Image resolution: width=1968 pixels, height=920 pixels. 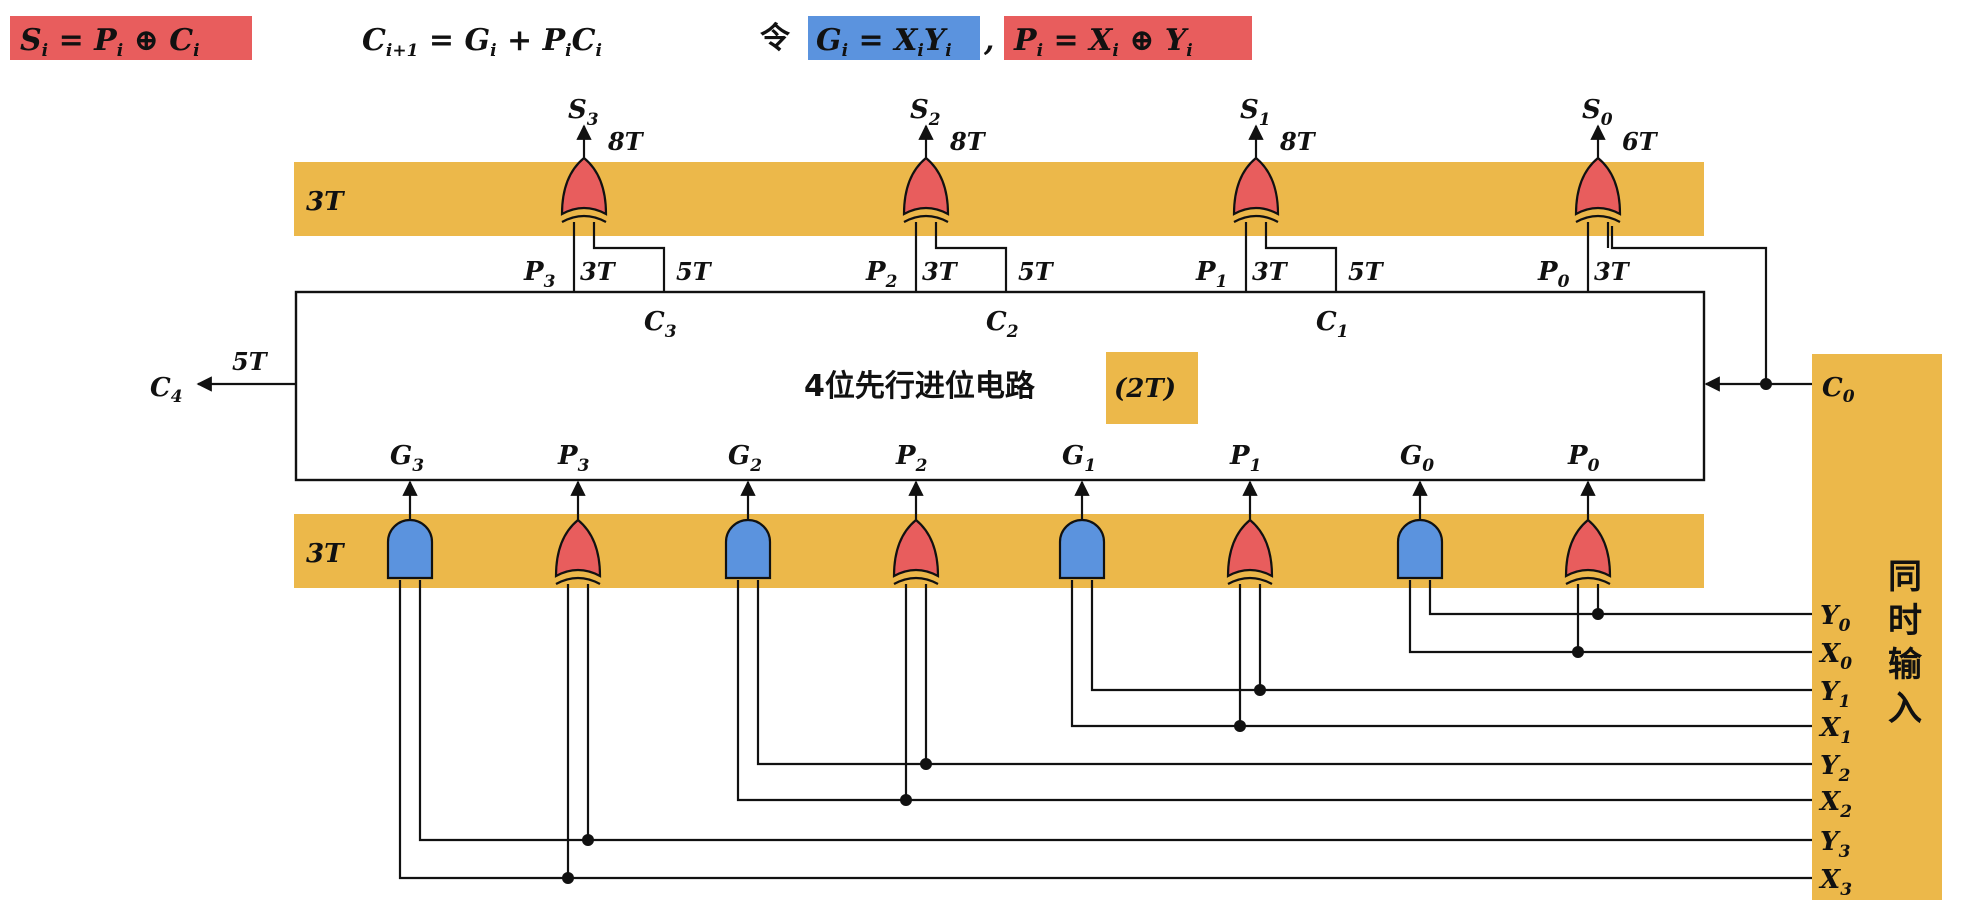 I want to click on y2-junction-dot, so click(x=926, y=764).